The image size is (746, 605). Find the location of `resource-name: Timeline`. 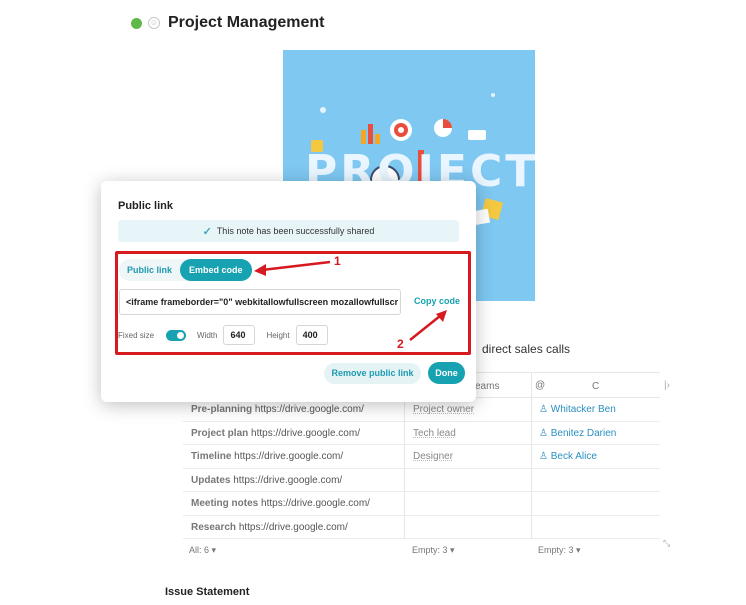

resource-name: Timeline is located at coordinates (211, 456).